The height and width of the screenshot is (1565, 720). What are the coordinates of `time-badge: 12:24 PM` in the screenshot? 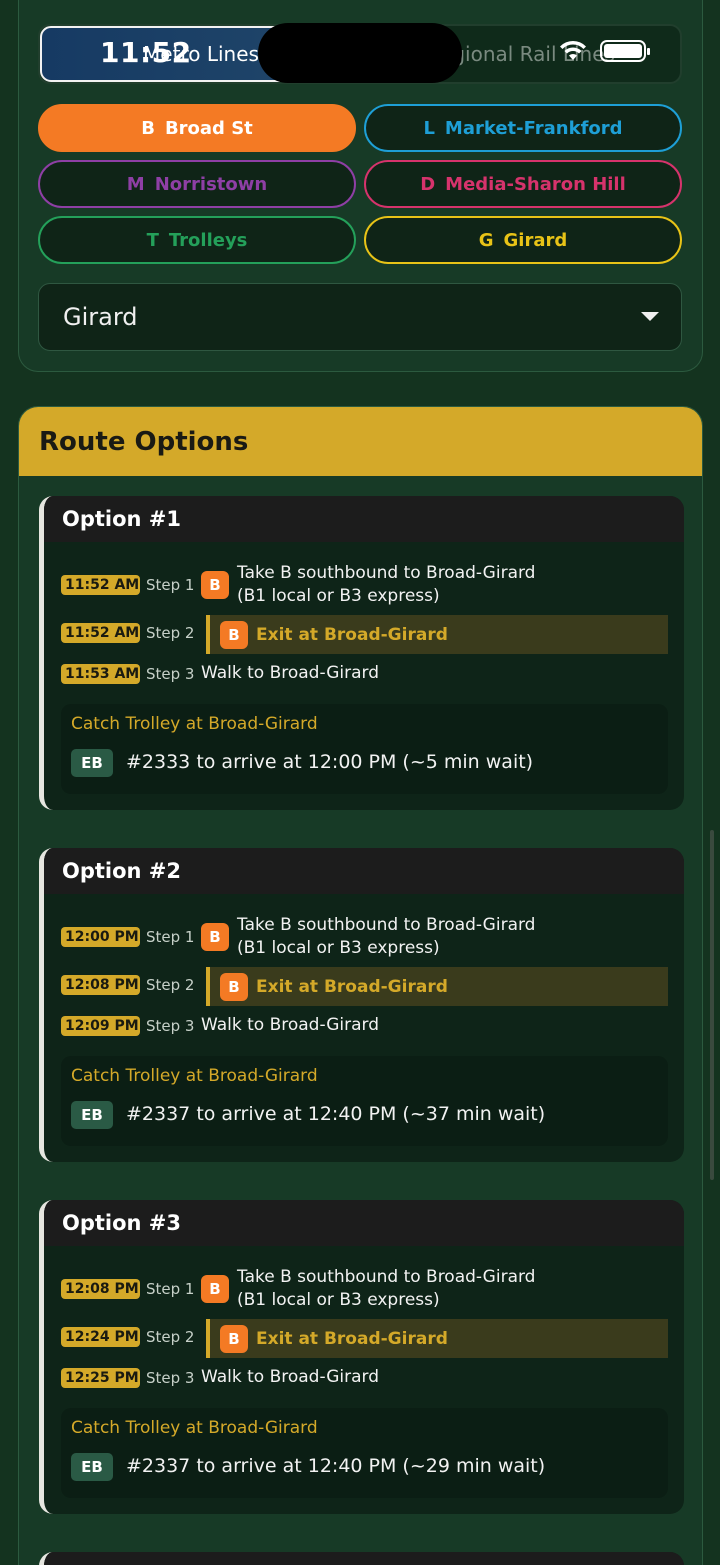 It's located at (100, 1337).